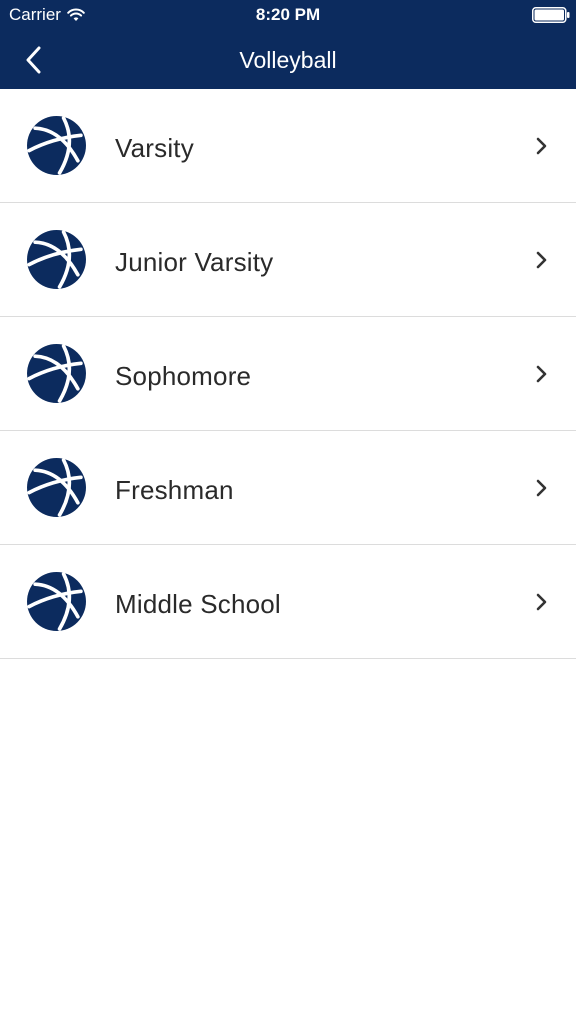  I want to click on status-bar: Carrier 8:20 PM, so click(288, 15).